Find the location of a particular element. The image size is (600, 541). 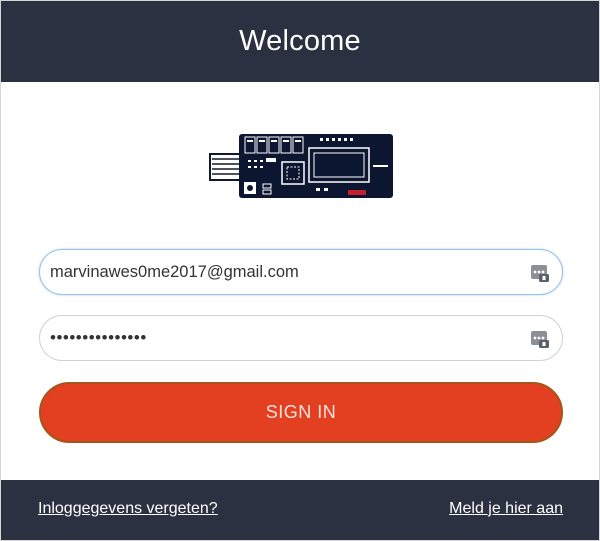

header-bar: Welcome is located at coordinates (300, 41).